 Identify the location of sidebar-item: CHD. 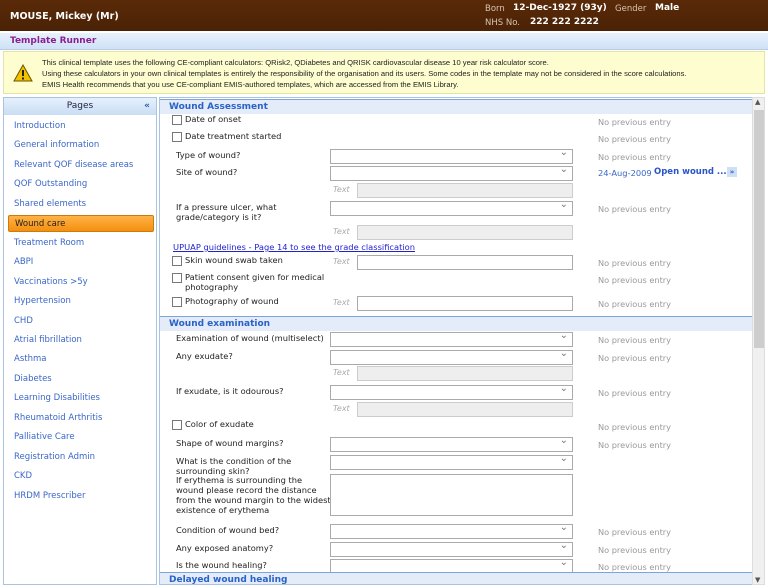
(81, 321).